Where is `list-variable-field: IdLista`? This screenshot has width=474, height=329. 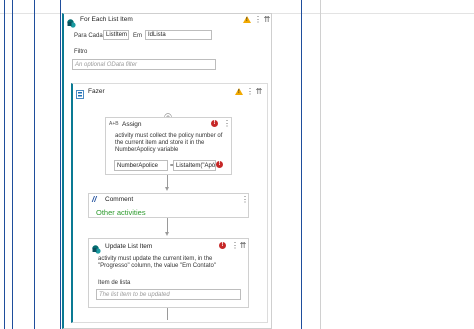 list-variable-field: IdLista is located at coordinates (178, 35).